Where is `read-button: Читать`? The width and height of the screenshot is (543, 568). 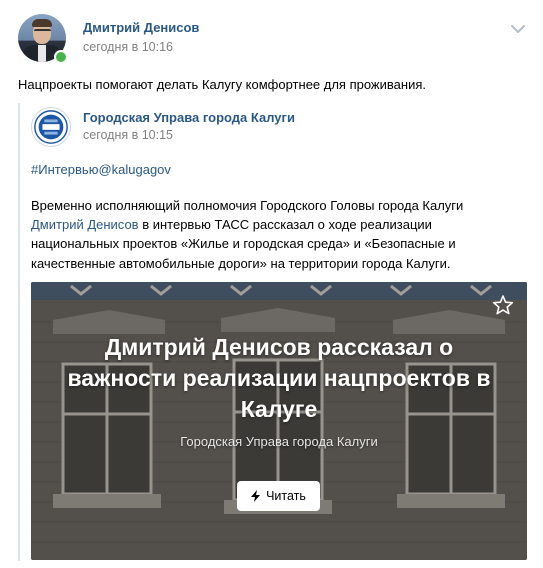
read-button: Читать is located at coordinates (278, 496).